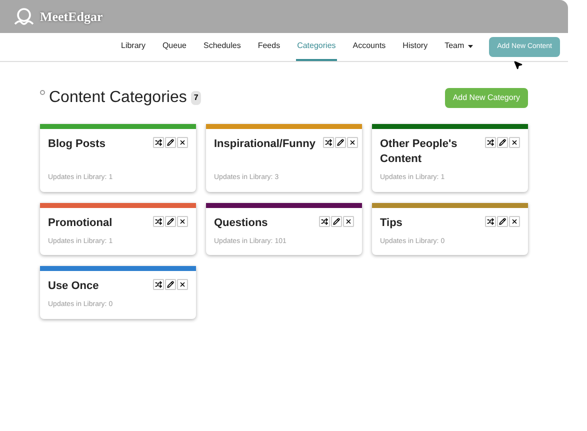 Image resolution: width=587 pixels, height=431 pixels. I want to click on nav-tab: Schedules, so click(222, 47).